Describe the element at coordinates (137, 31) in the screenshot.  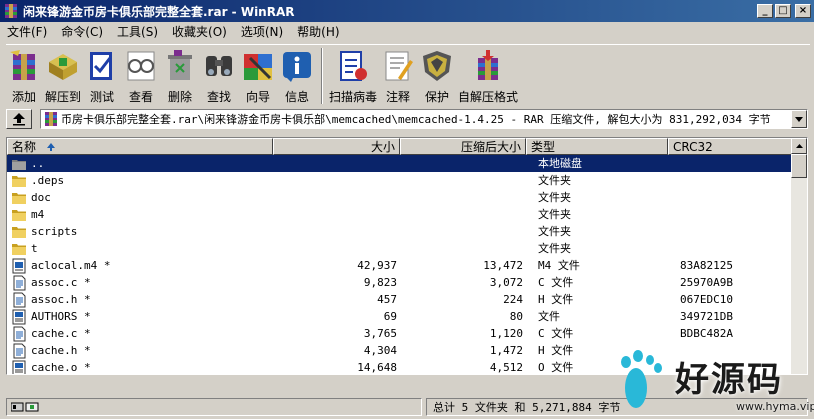
I see `menu-tools: 工具(S)` at that location.